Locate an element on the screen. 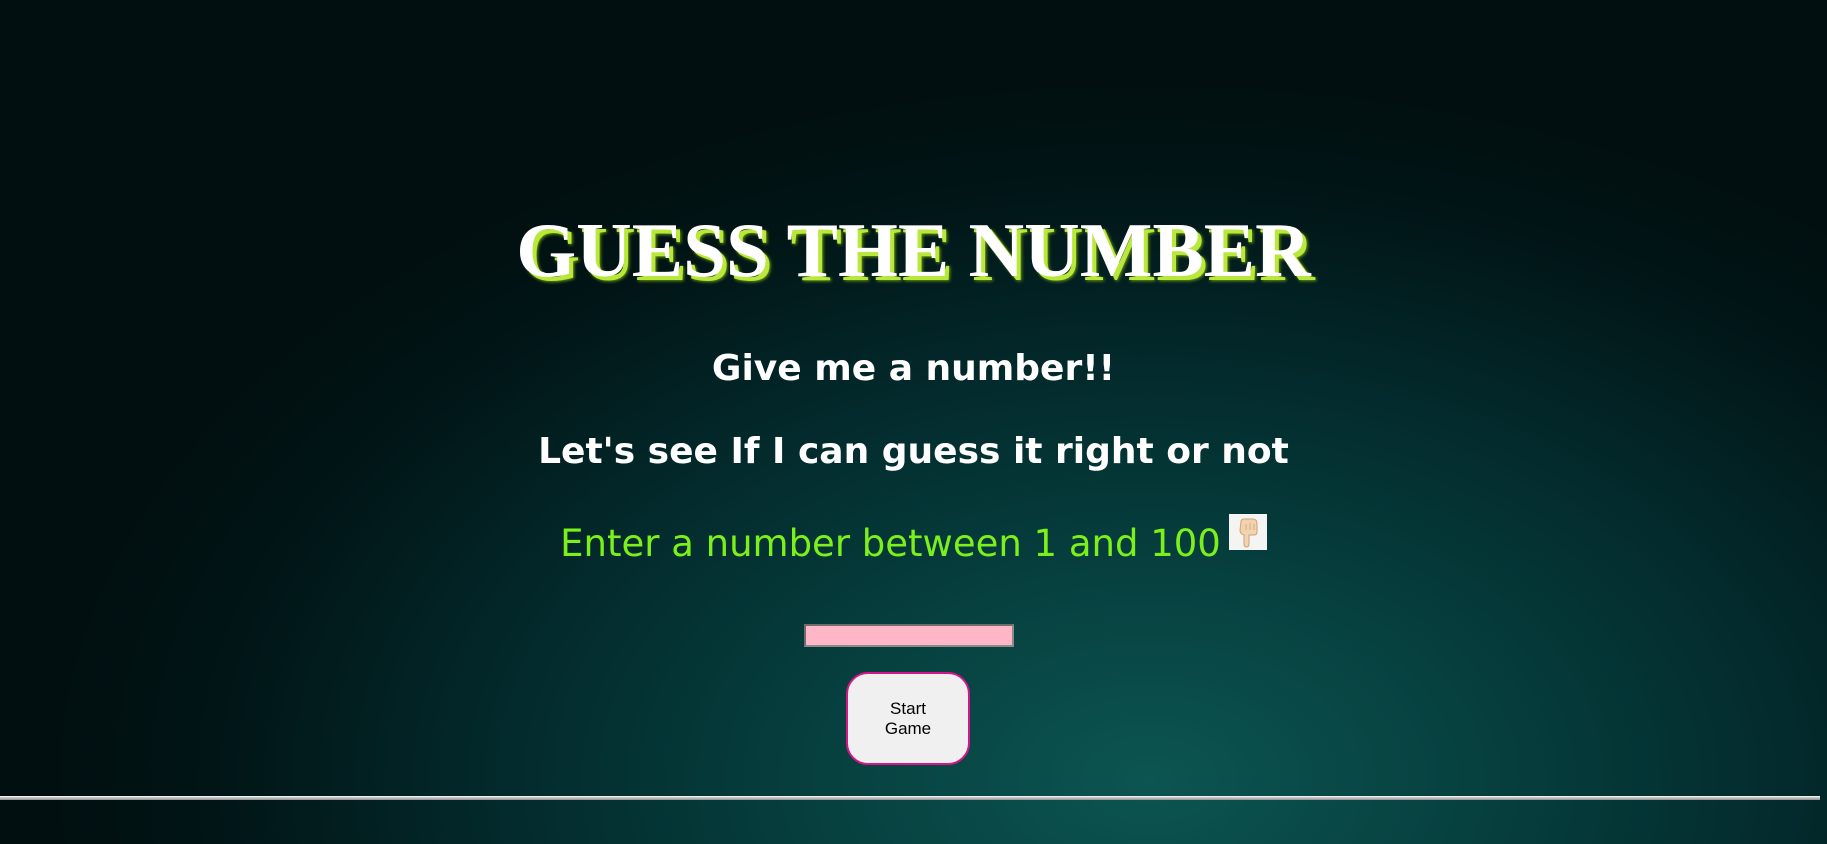 The width and height of the screenshot is (1827, 844). number-input is located at coordinates (909, 635).